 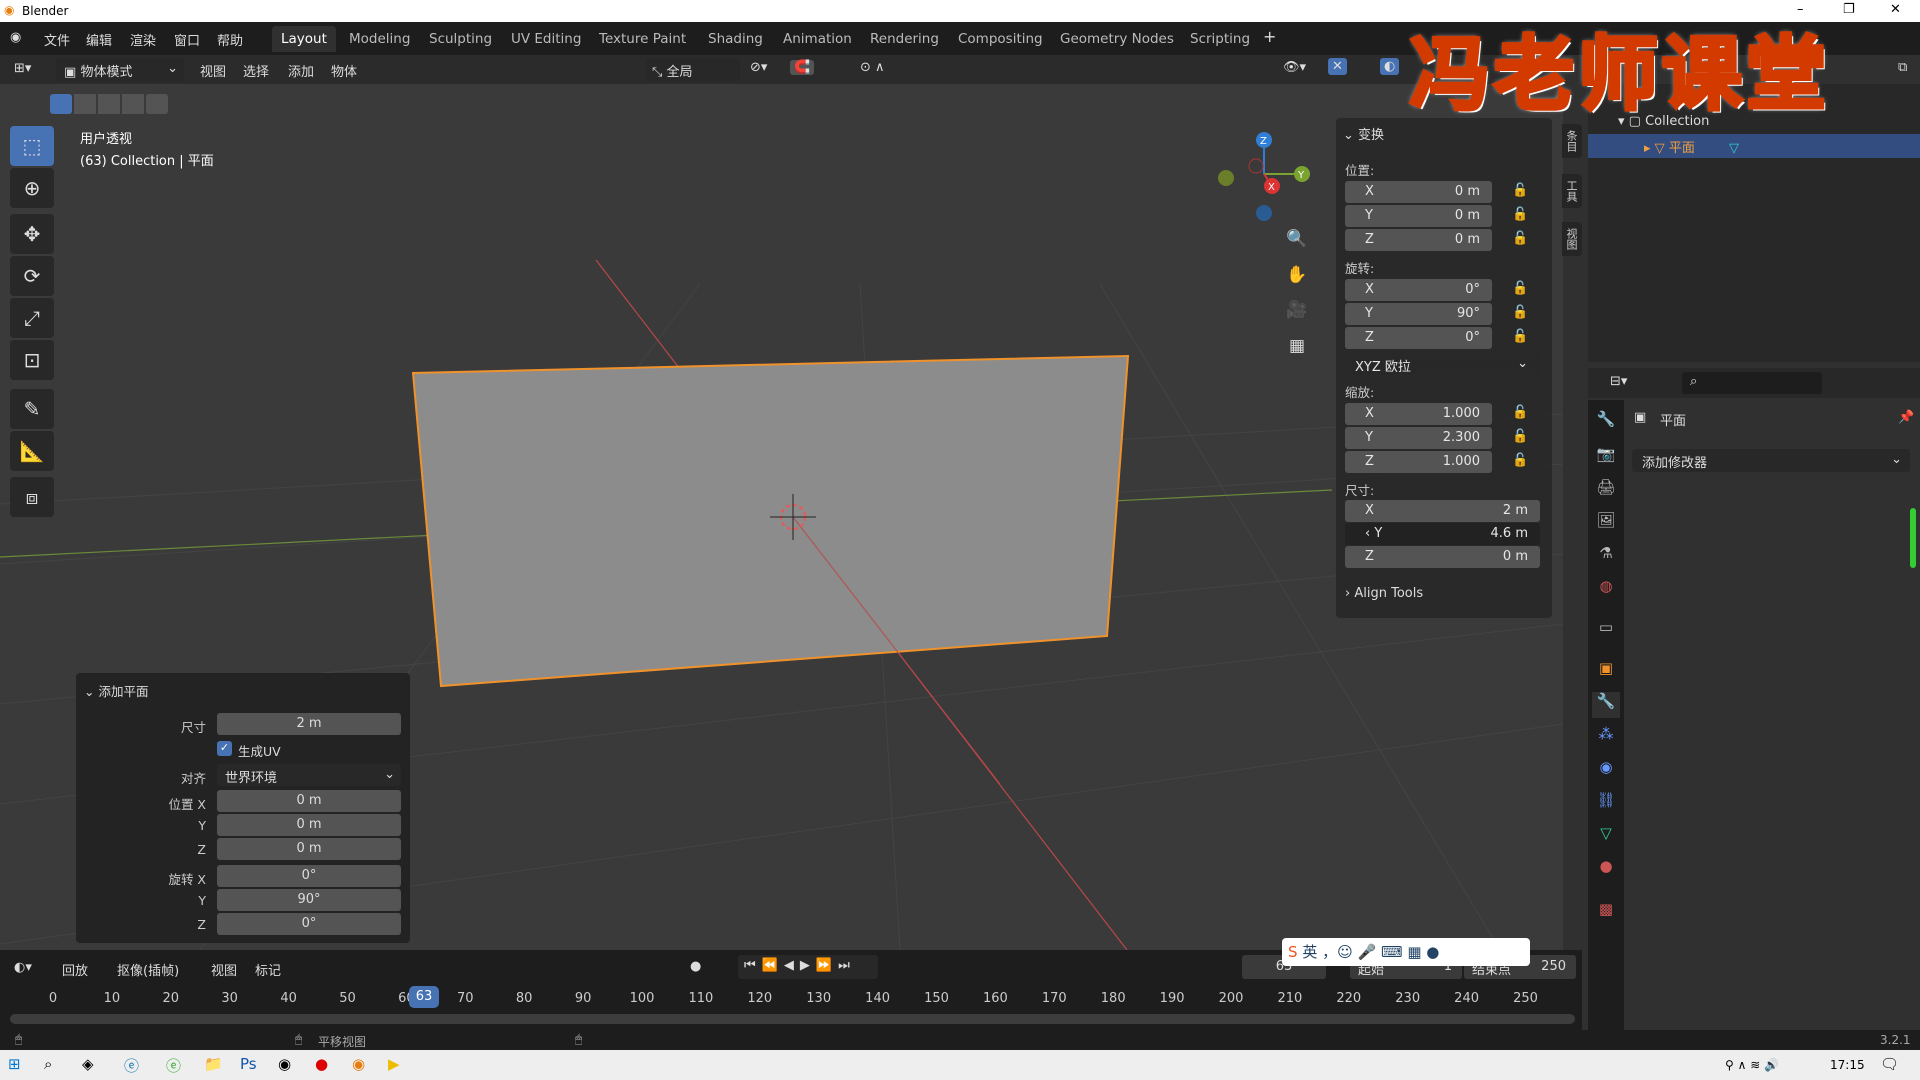 I want to click on select-intersect-button, so click(x=157, y=104).